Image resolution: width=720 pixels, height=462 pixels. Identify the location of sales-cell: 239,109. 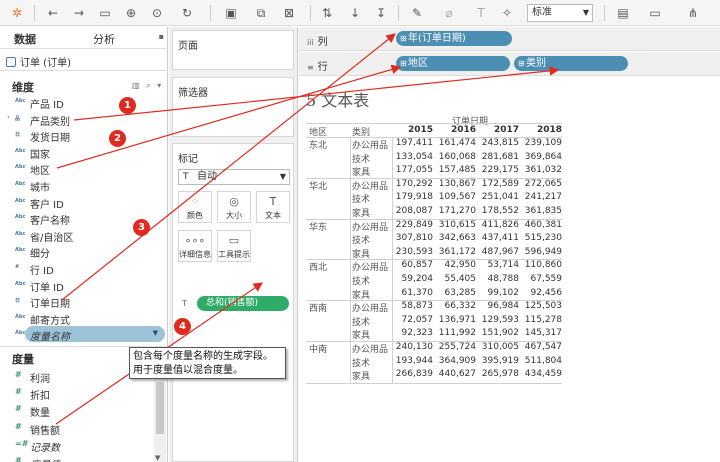
(543, 143).